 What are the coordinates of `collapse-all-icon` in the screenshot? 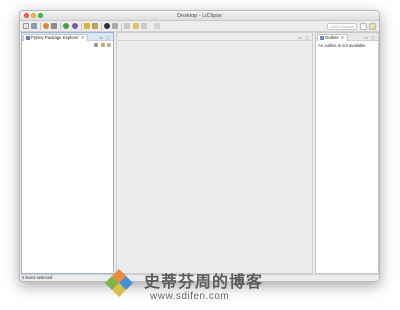 It's located at (96, 45).